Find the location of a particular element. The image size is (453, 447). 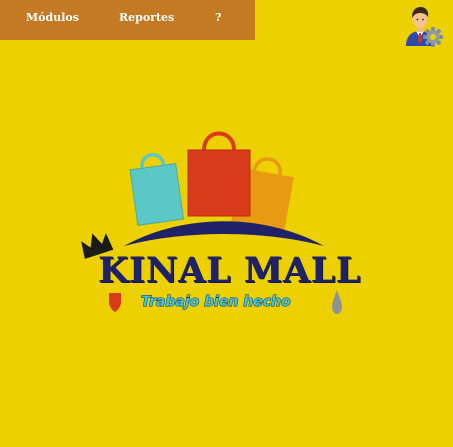

menu-reportes: Reportes is located at coordinates (146, 18).